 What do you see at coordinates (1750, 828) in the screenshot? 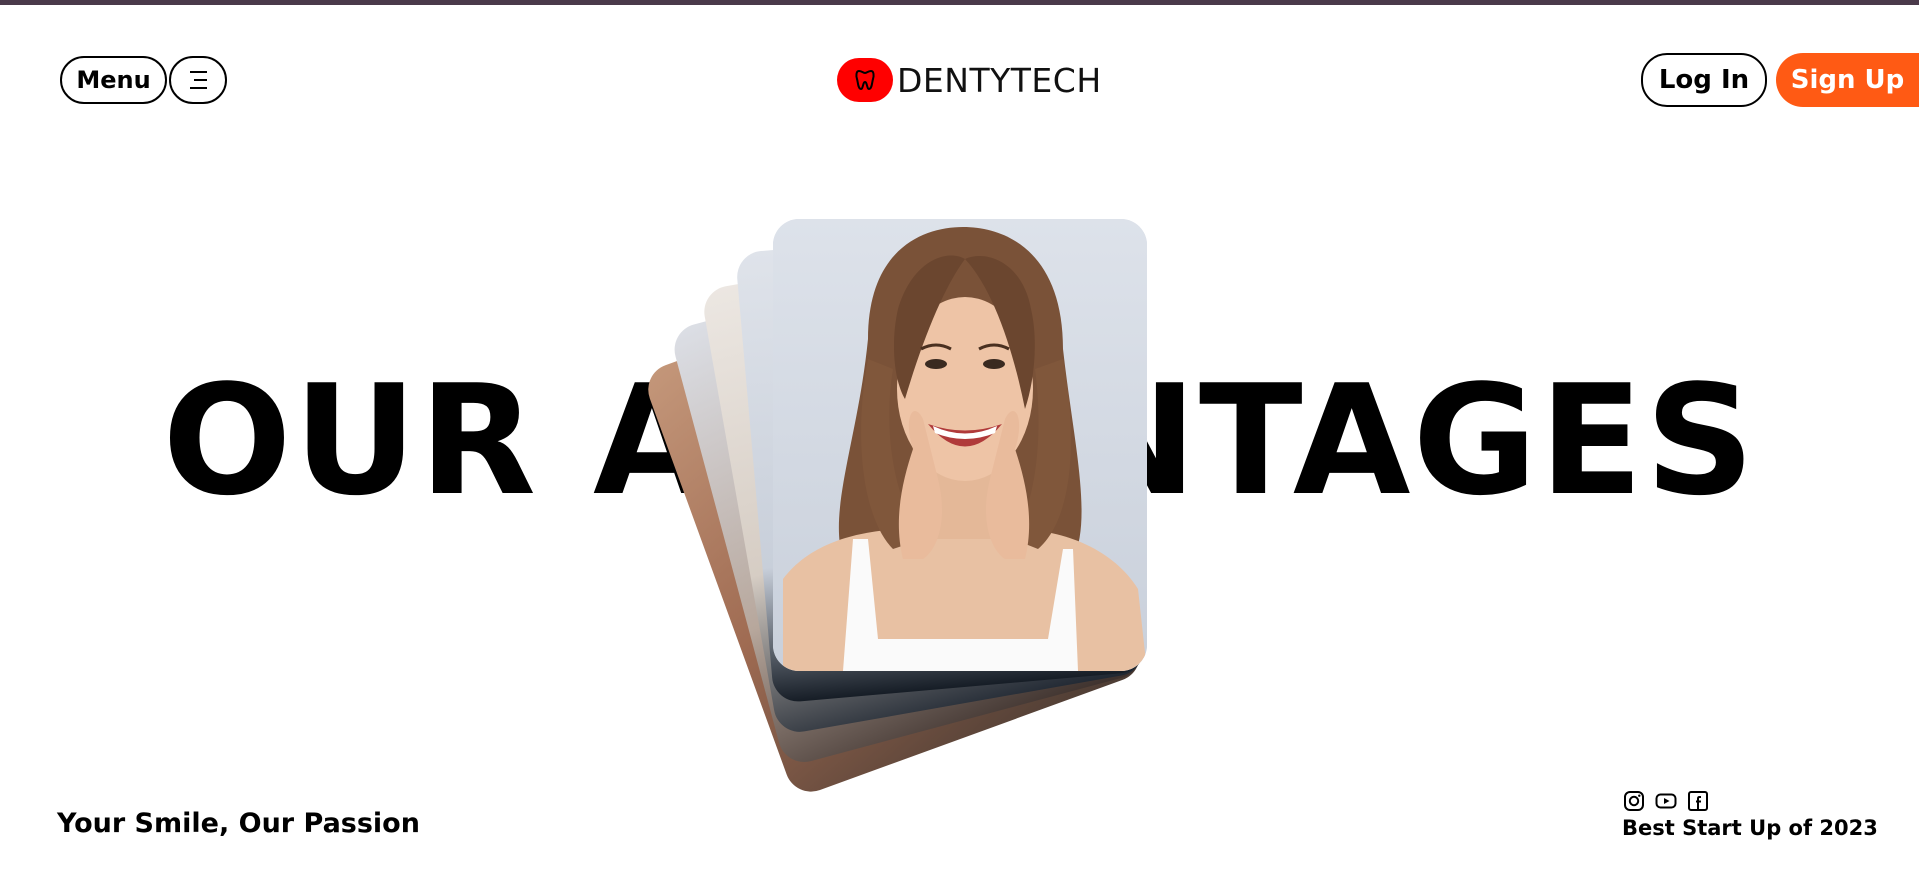
I see `award-text: Best Start Up of 2023` at bounding box center [1750, 828].